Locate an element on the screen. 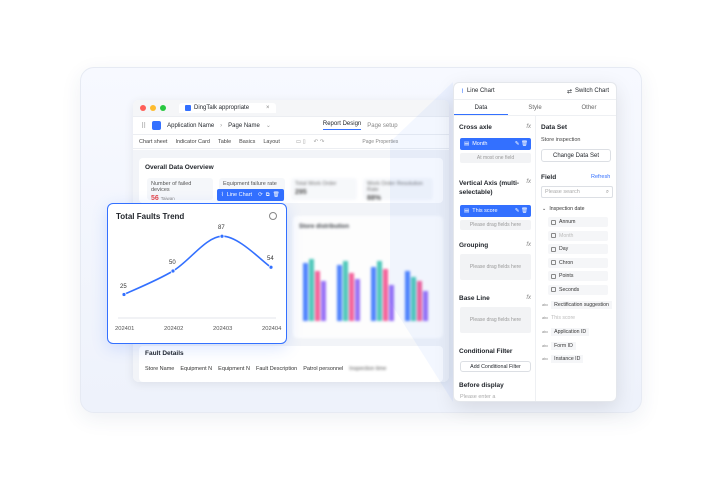  baseline-dropzone: Please drag fields here is located at coordinates (495, 320).